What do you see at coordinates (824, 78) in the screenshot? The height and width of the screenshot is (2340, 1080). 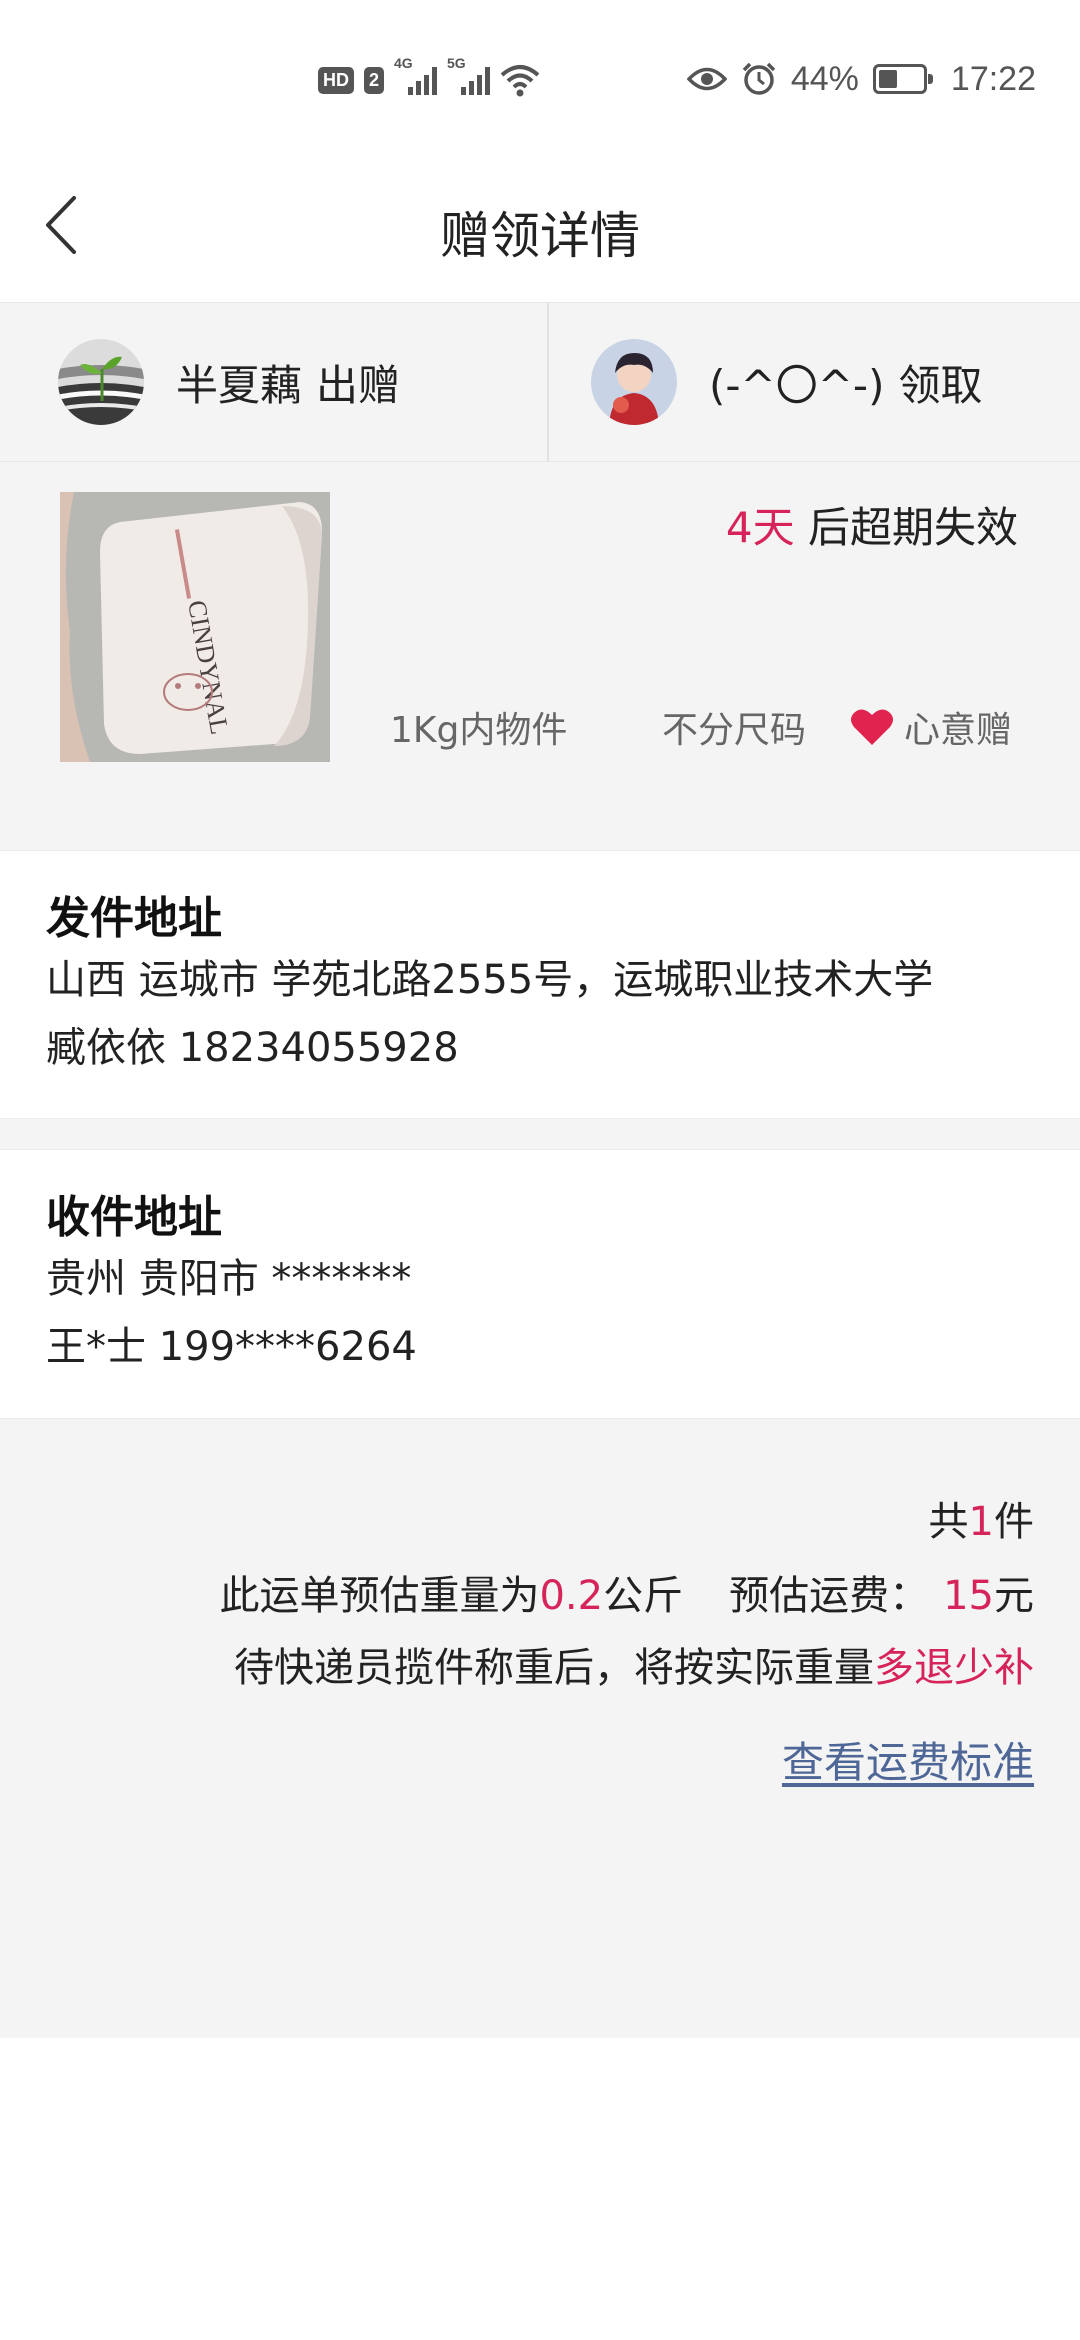 I see `battery-percent: 44%` at bounding box center [824, 78].